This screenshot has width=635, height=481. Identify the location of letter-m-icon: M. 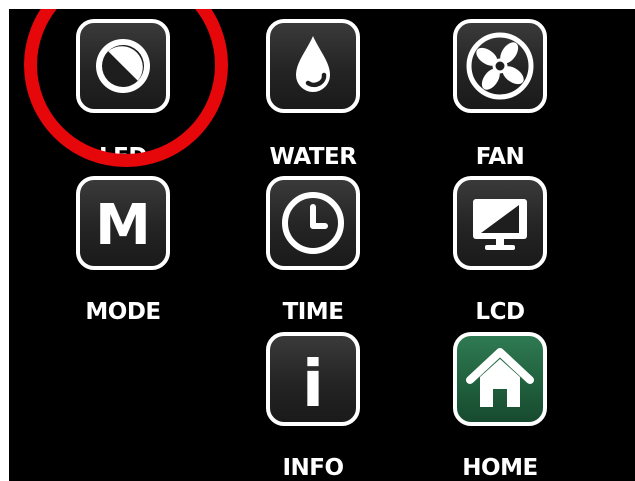
(123, 225).